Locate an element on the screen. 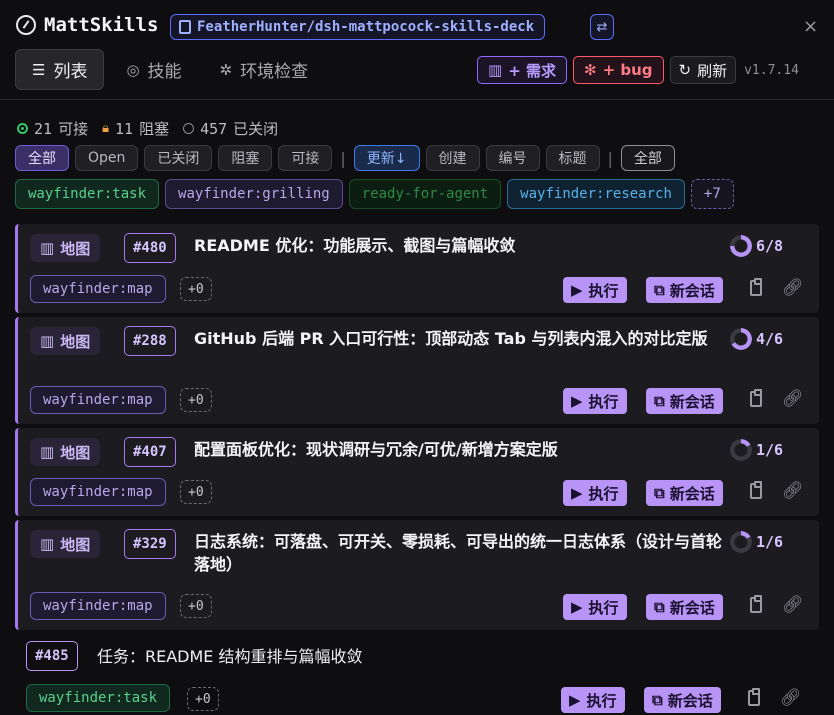 The height and width of the screenshot is (715, 834). issue-number: #407 is located at coordinates (150, 452).